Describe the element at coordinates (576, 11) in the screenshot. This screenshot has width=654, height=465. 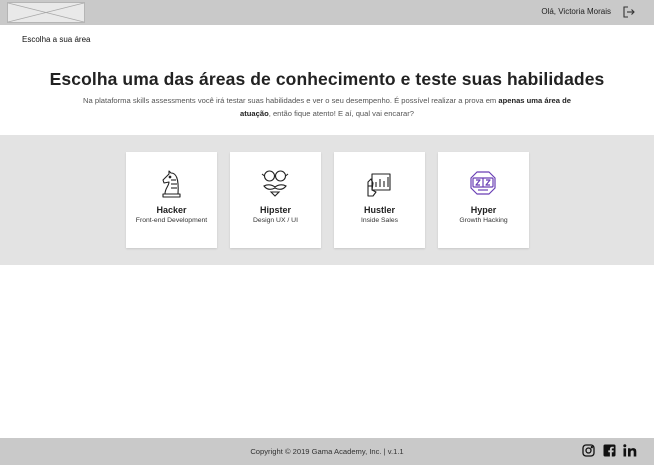
I see `user-greeting: Olá, Victoria Morais` at that location.